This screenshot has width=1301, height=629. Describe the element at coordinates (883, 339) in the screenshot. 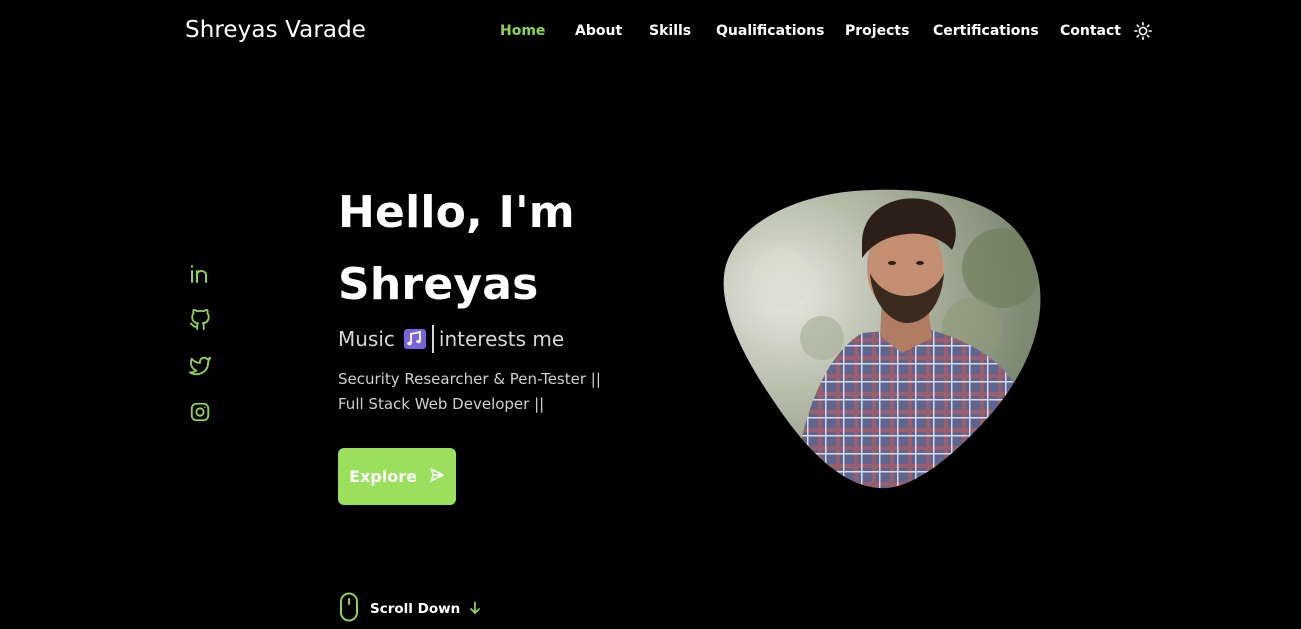

I see `profile-photo` at that location.